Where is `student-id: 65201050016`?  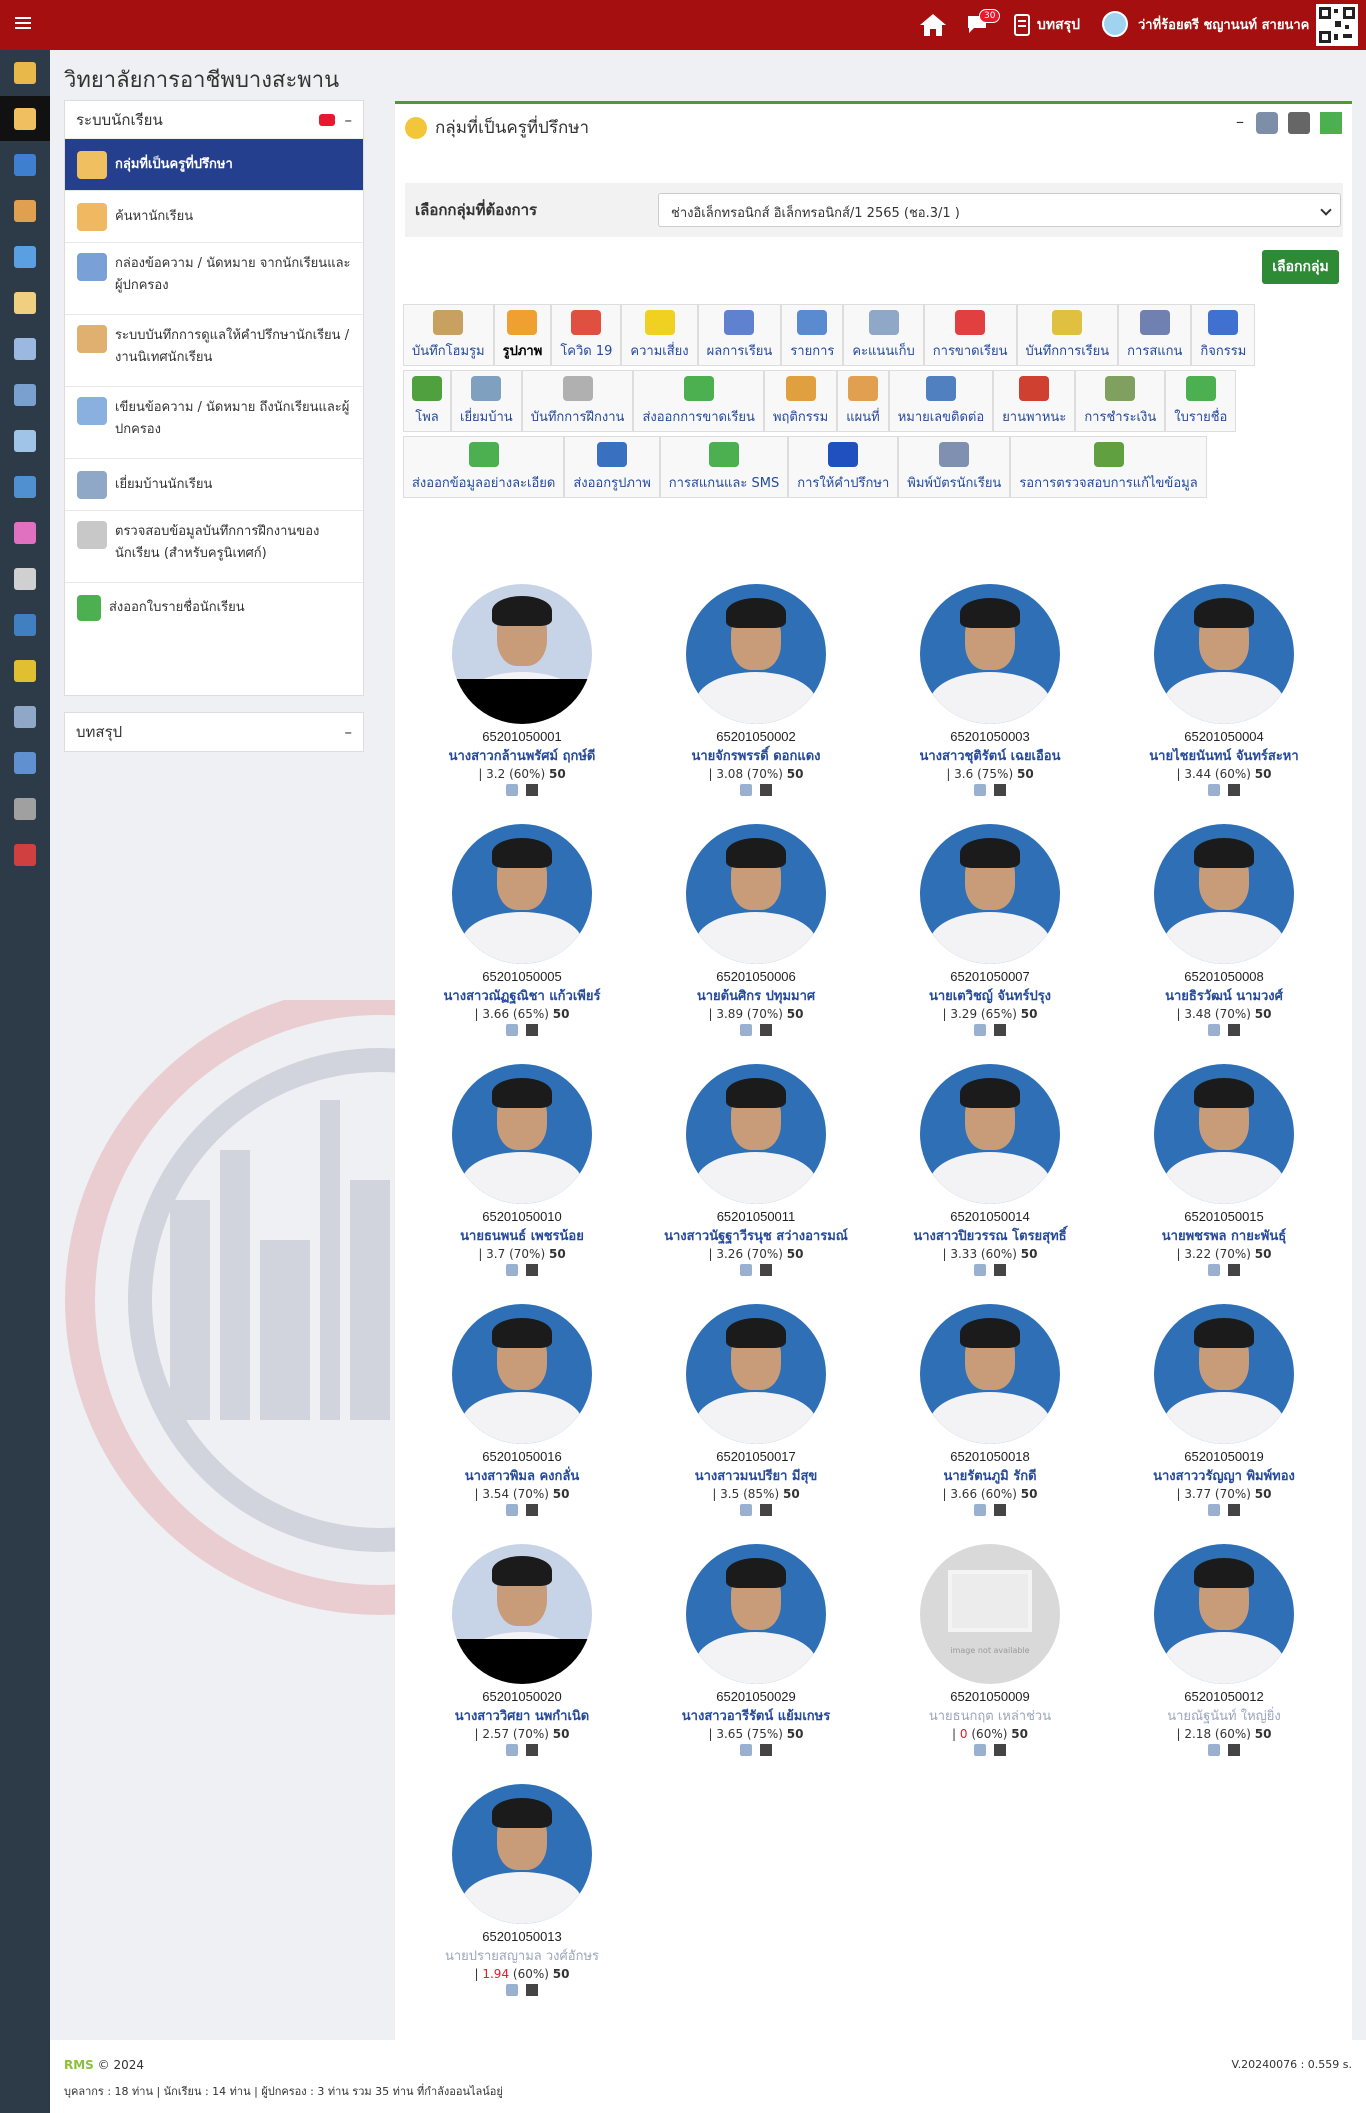
student-id: 65201050016 is located at coordinates (522, 1456).